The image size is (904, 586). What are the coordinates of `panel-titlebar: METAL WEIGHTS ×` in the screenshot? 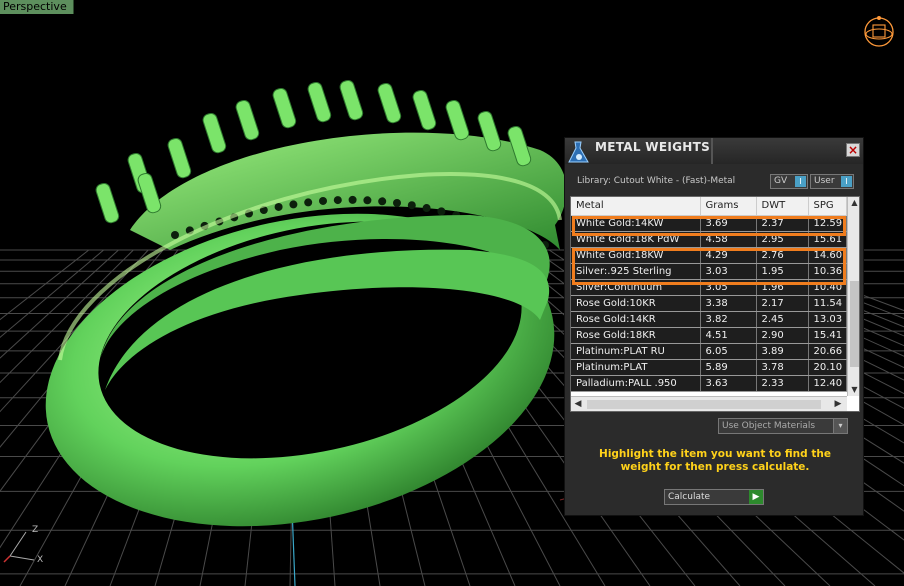 It's located at (714, 151).